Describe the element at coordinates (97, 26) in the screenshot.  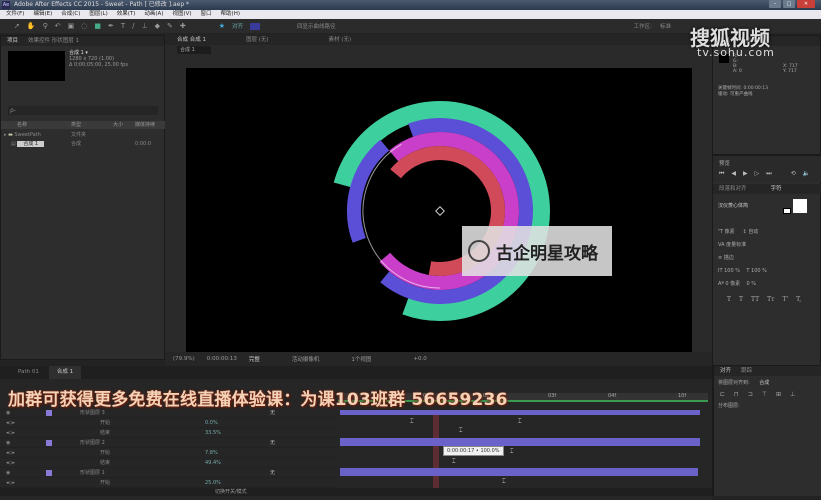
I see `rectangle-tool-icon: ■` at that location.